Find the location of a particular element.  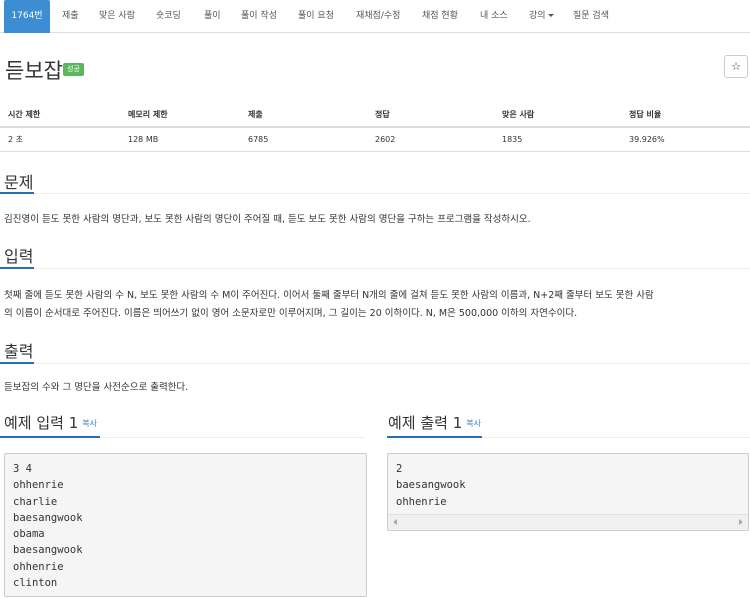

value-memory-limit: 128 MB is located at coordinates (180, 139).